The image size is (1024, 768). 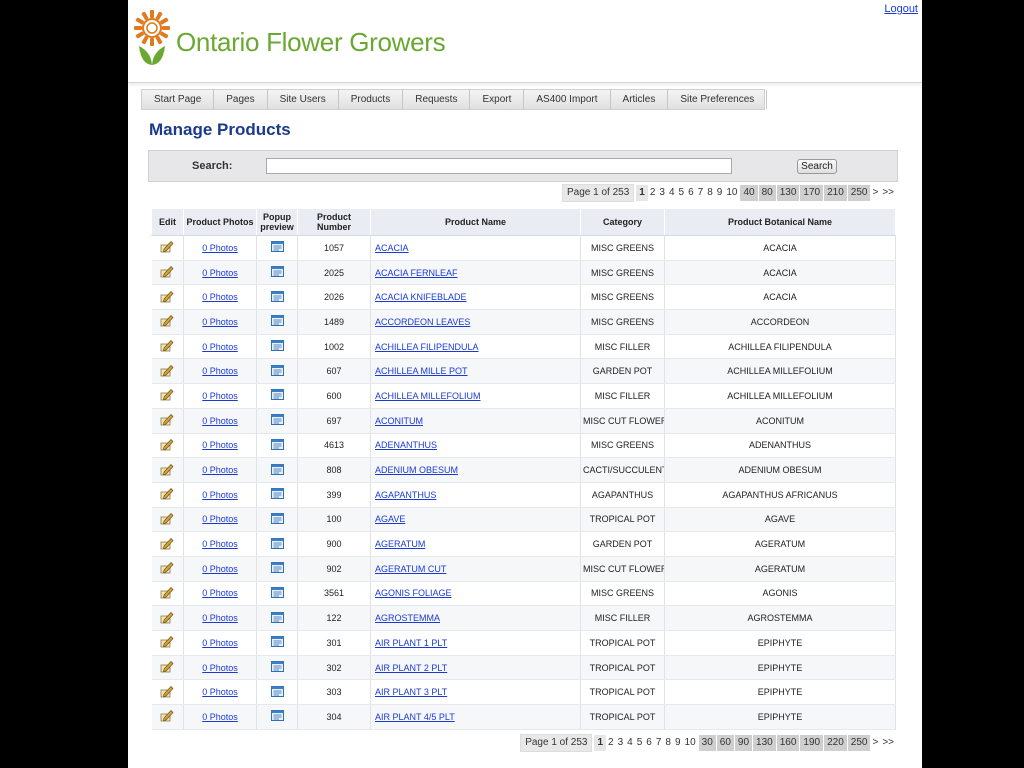 What do you see at coordinates (178, 99) in the screenshot?
I see `nav-tab-start-page: Start Page` at bounding box center [178, 99].